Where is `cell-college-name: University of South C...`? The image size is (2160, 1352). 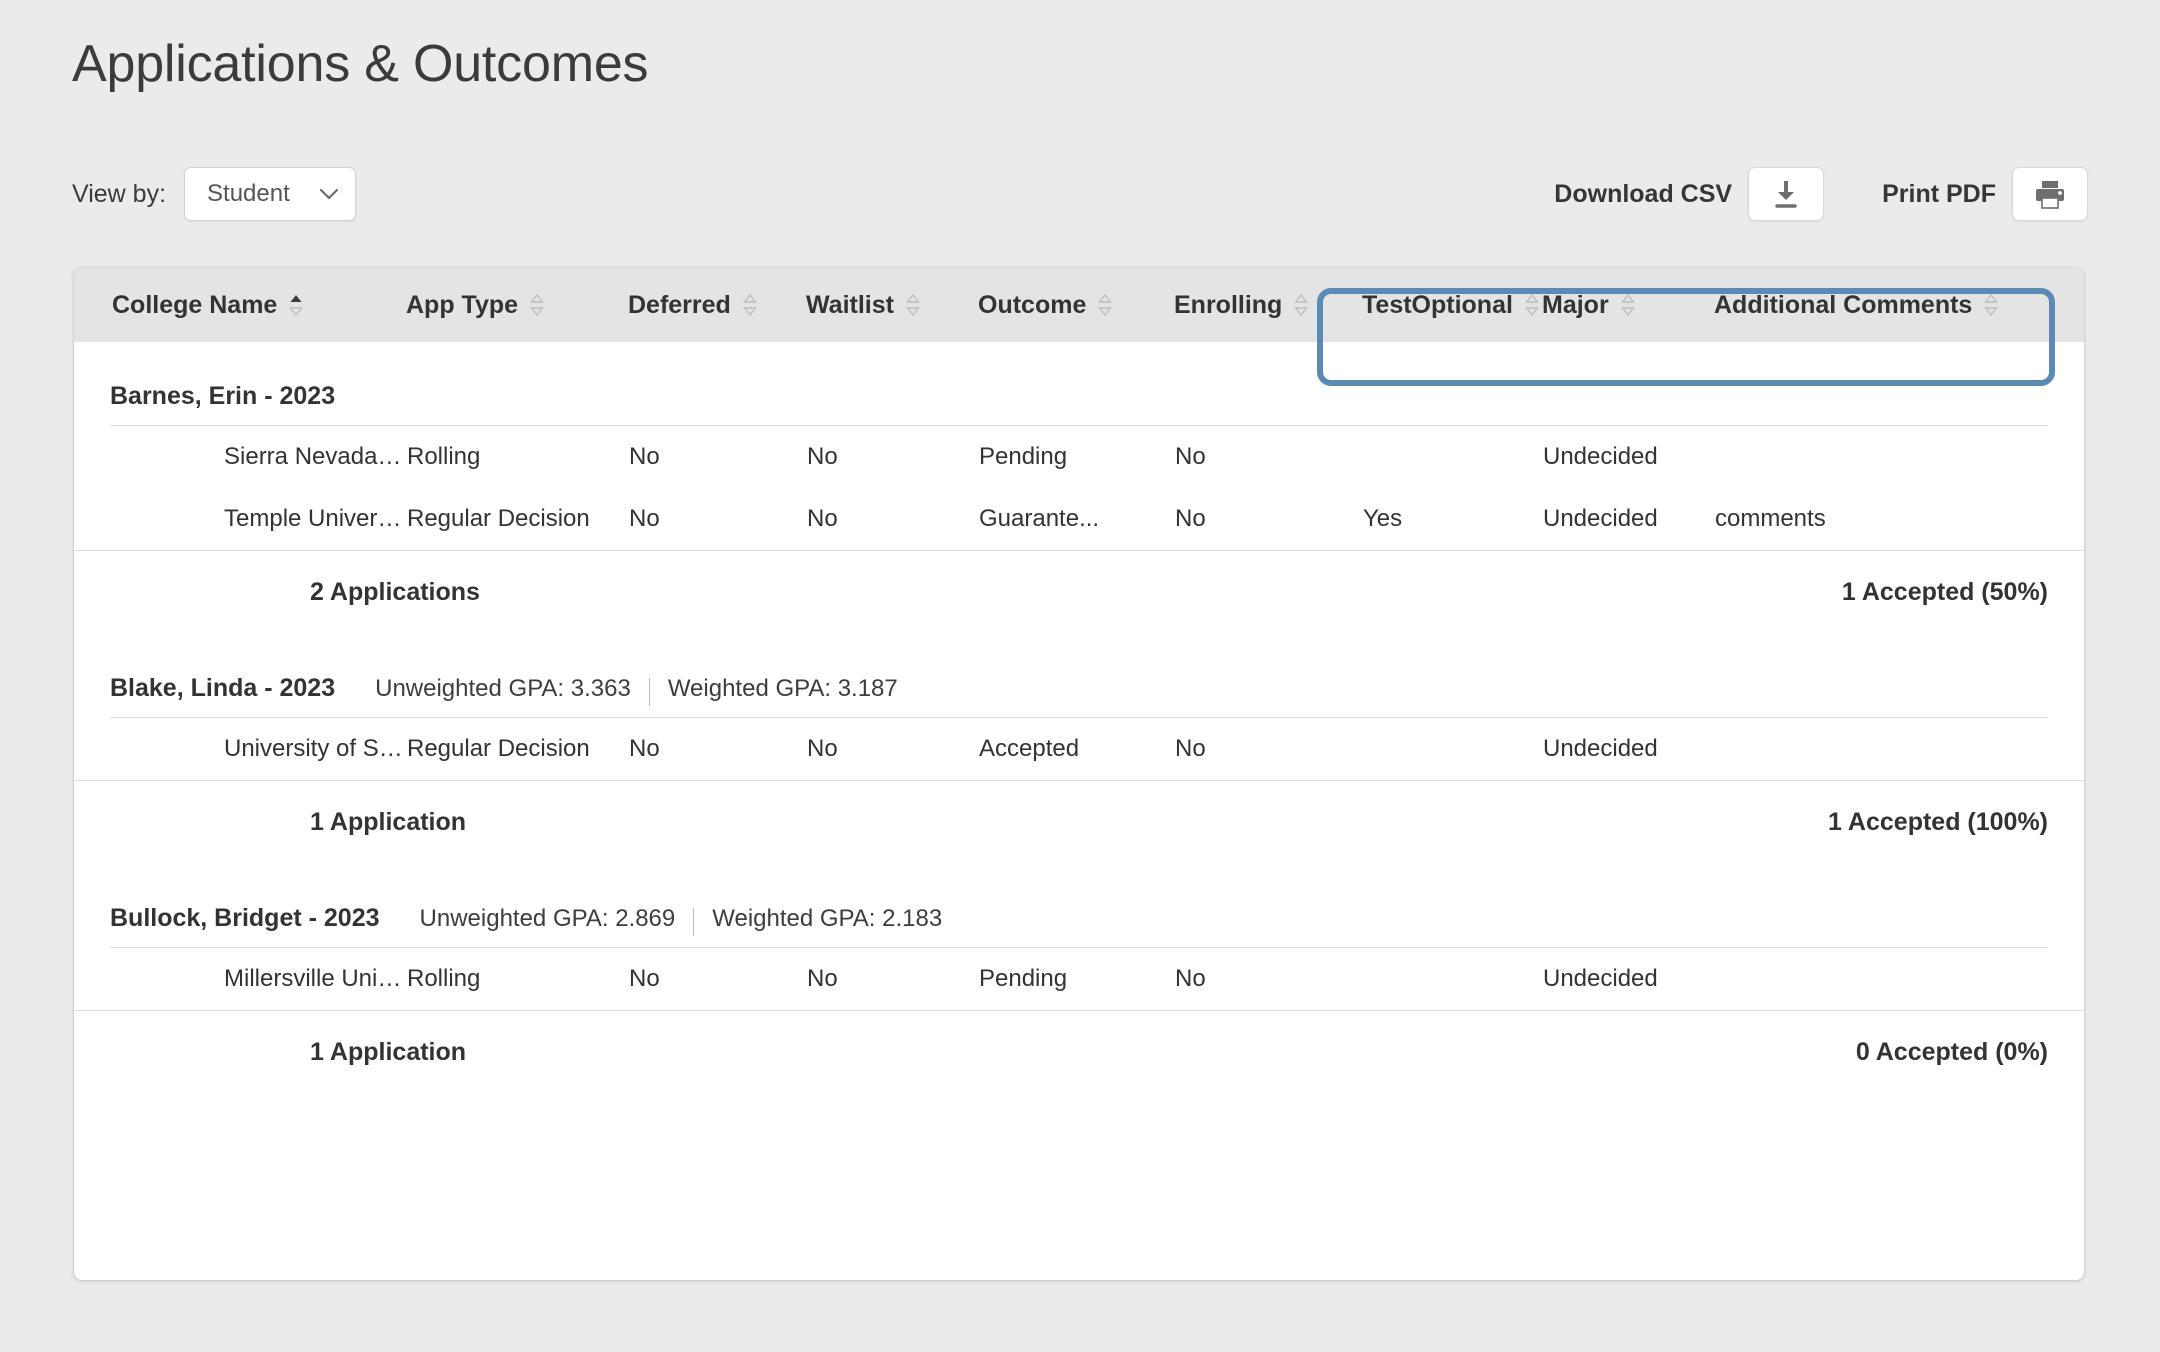
cell-college-name: University of South C... is located at coordinates (315, 748).